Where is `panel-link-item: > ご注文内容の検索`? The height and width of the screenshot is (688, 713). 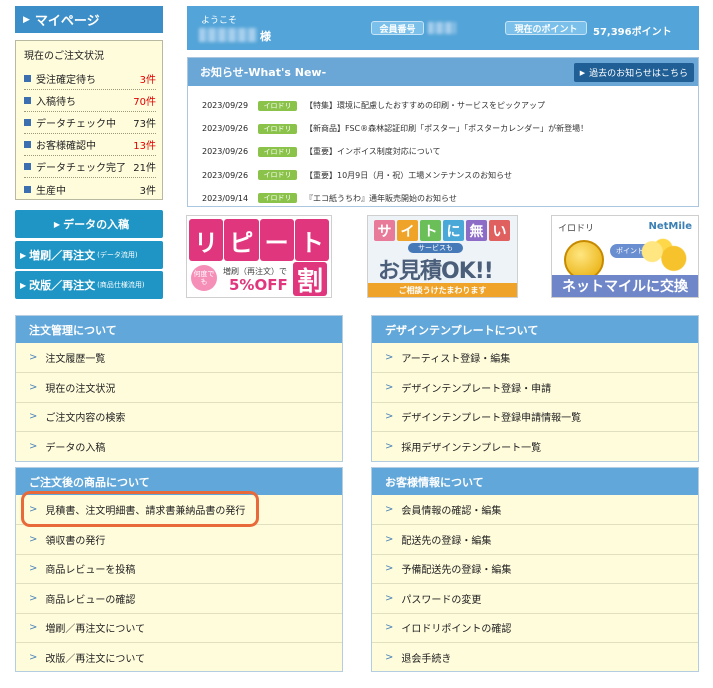
panel-link-item: > ご注文内容の検索 is located at coordinates (179, 416).